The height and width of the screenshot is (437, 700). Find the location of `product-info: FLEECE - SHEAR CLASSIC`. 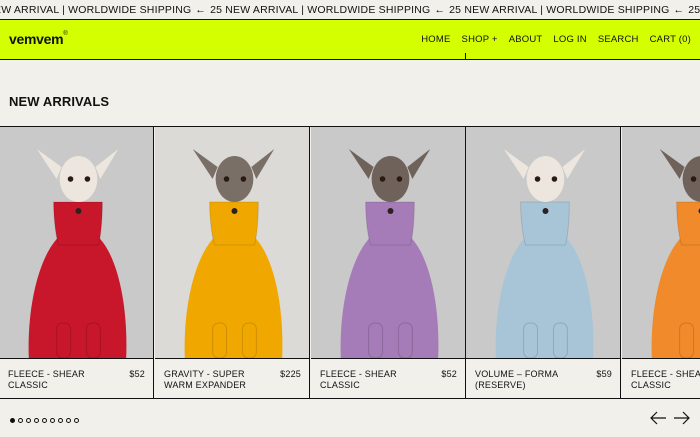

product-info: FLEECE - SHEAR CLASSIC is located at coordinates (661, 378).